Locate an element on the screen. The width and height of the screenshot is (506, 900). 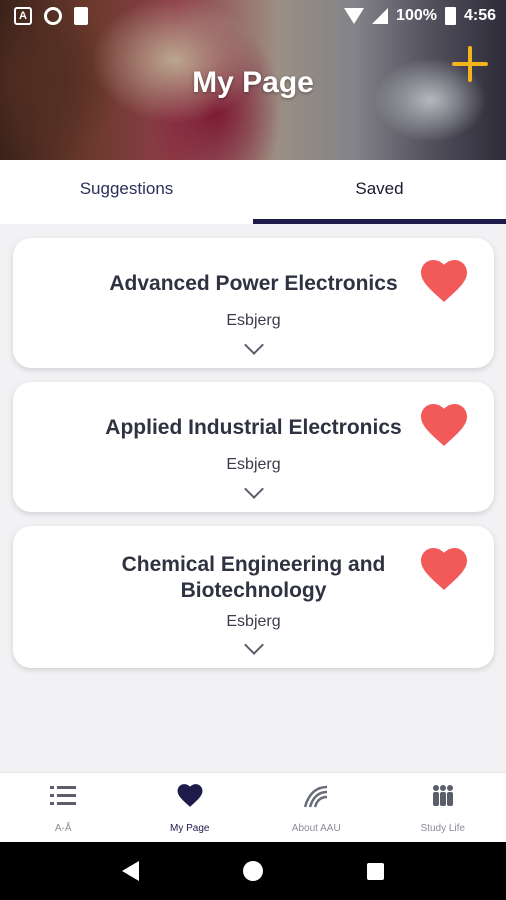
people-icon is located at coordinates (443, 796).